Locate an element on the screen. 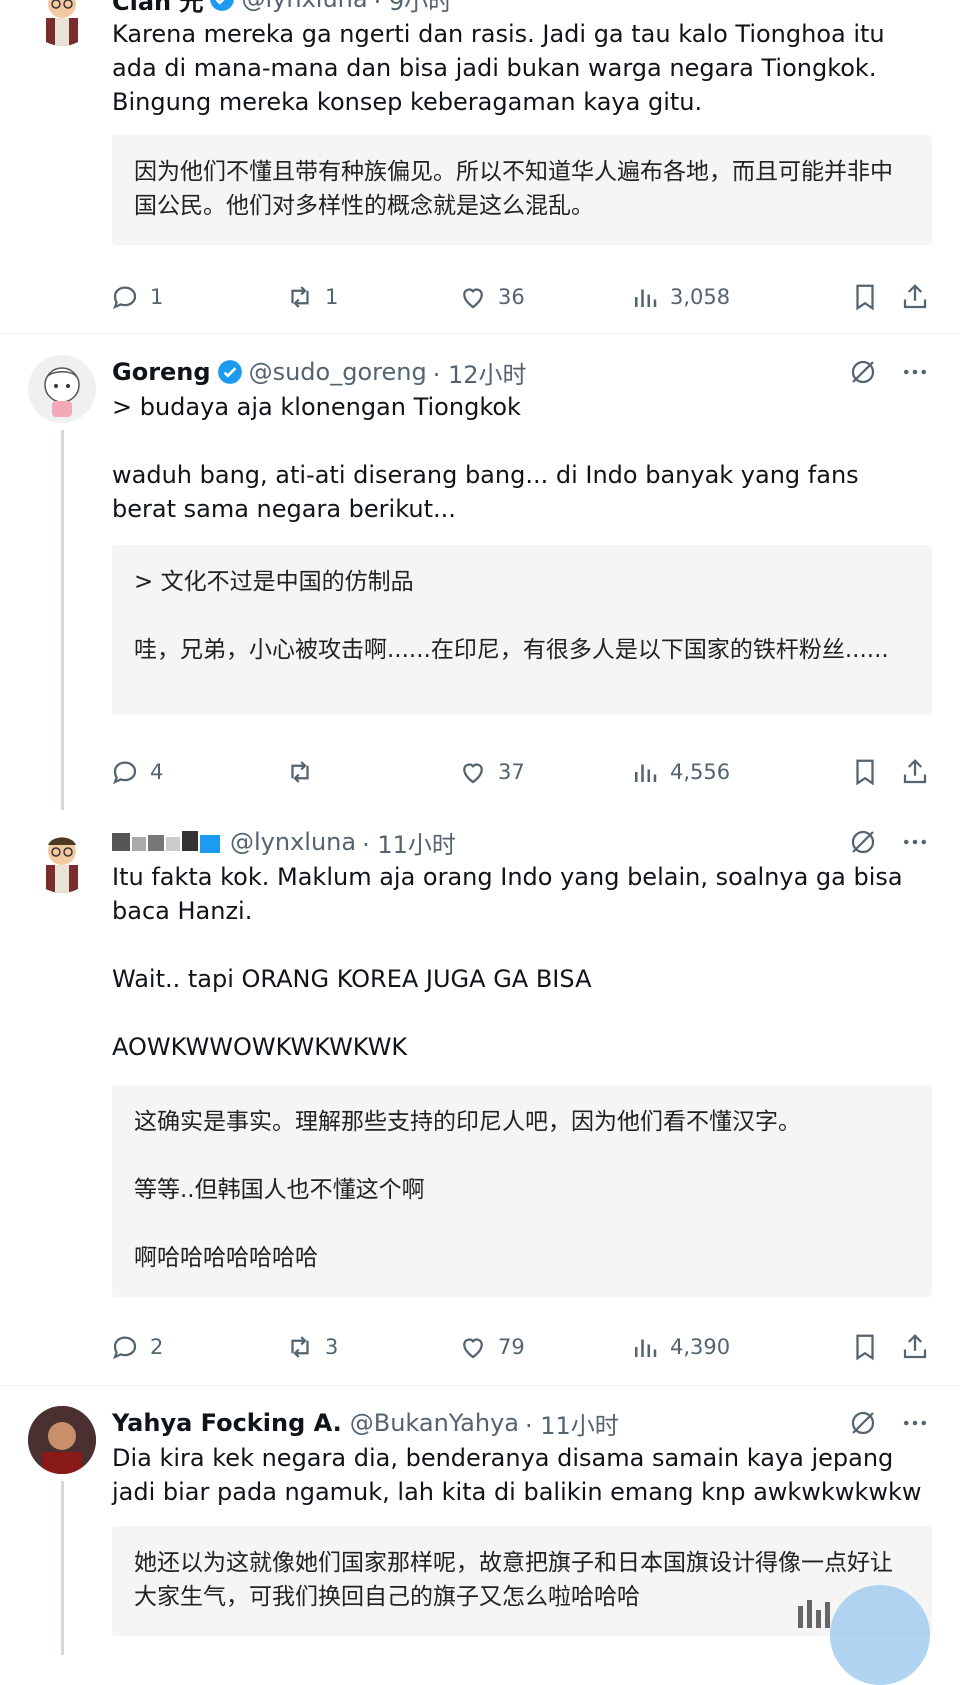 The image size is (960, 1685). translation-paragraph: 啊哈哈哈哈哈哈哈 is located at coordinates (226, 1258).